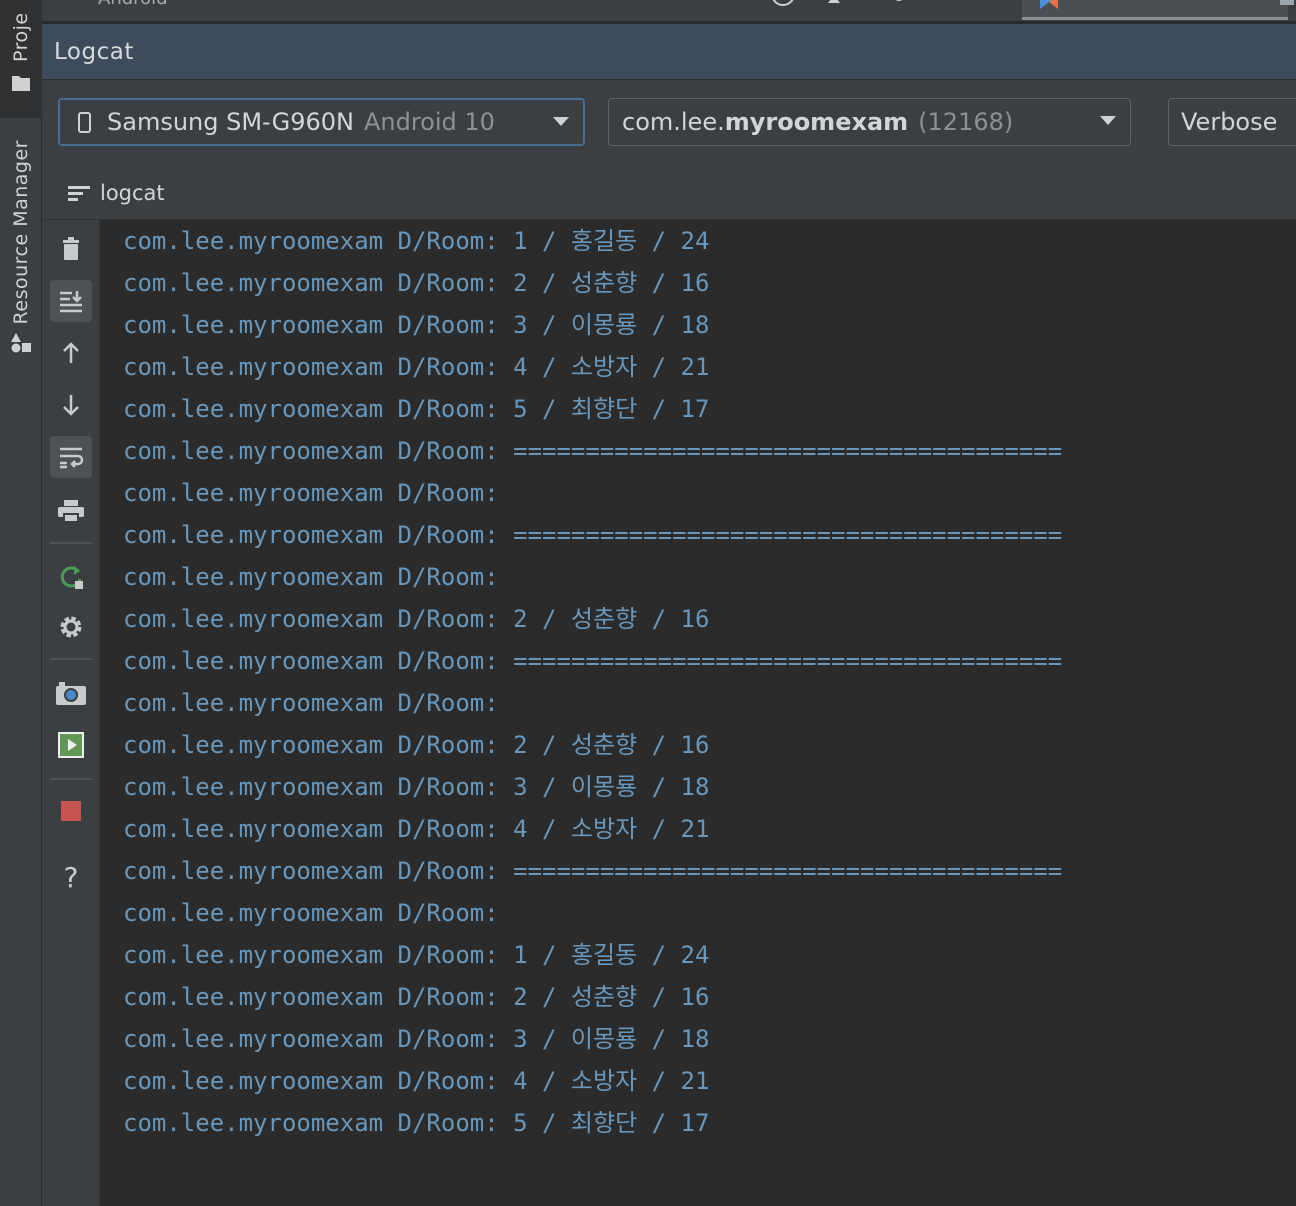  Describe the element at coordinates (669, 11) in the screenshot. I see `top-toolbar: Android` at that location.